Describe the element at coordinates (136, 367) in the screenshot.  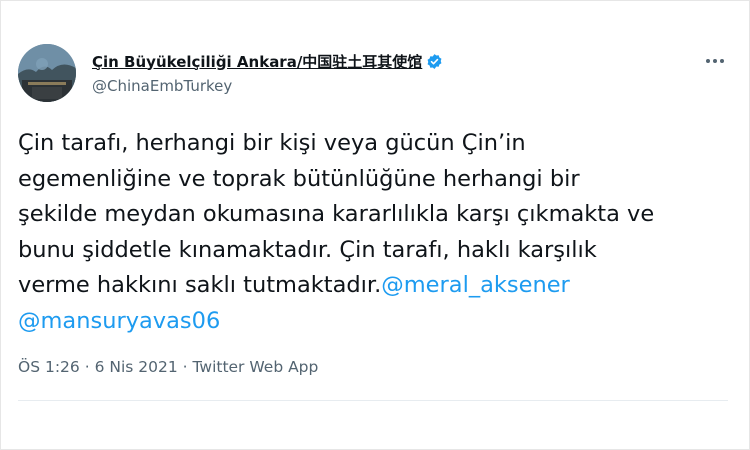
I see `tweet-date: 6 Nis 2021` at that location.